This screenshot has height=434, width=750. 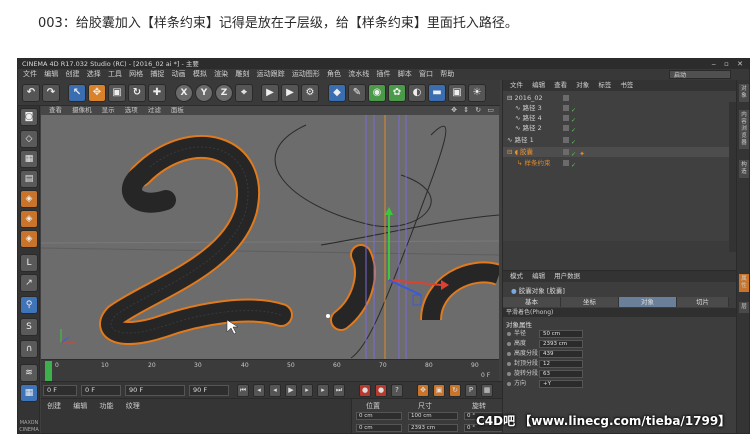 I want to click on solo-icon: S, so click(x=29, y=327).